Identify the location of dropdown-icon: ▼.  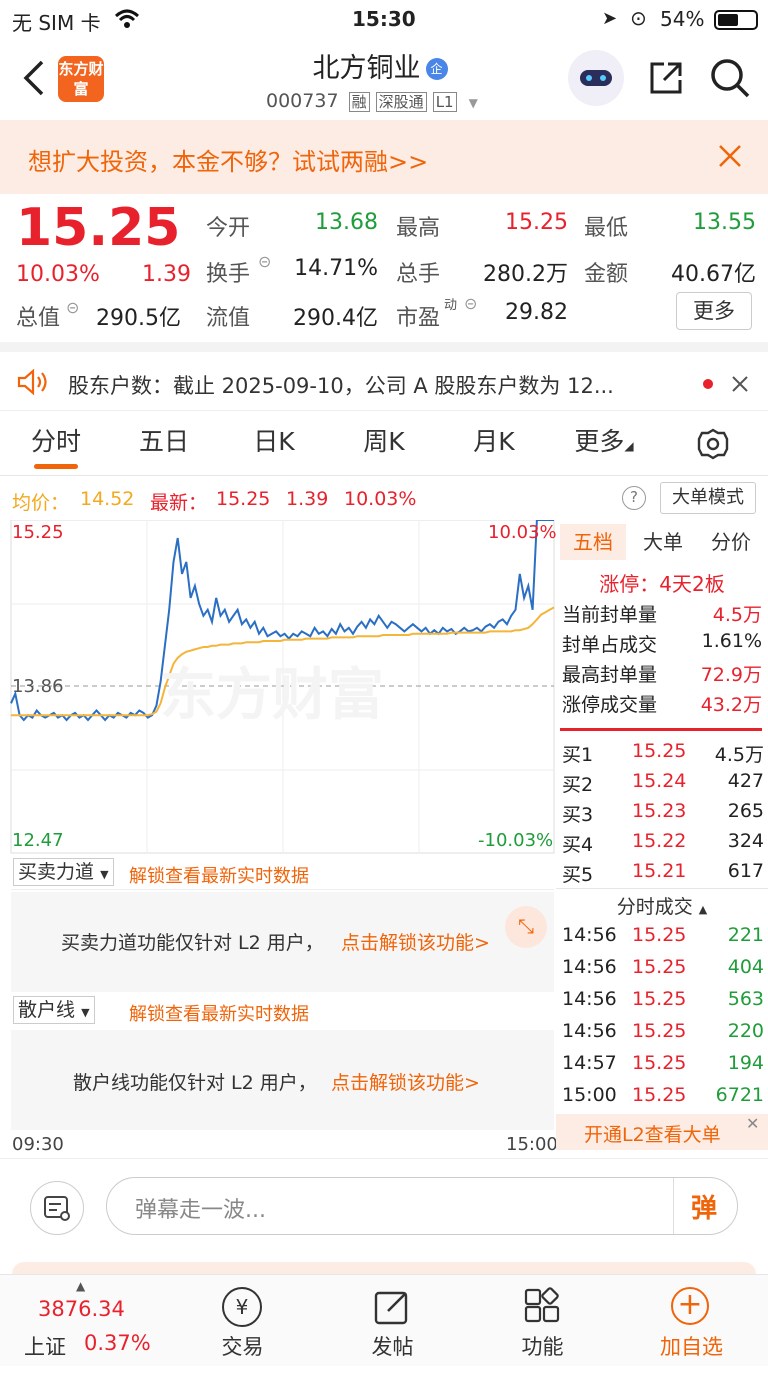
(473, 103).